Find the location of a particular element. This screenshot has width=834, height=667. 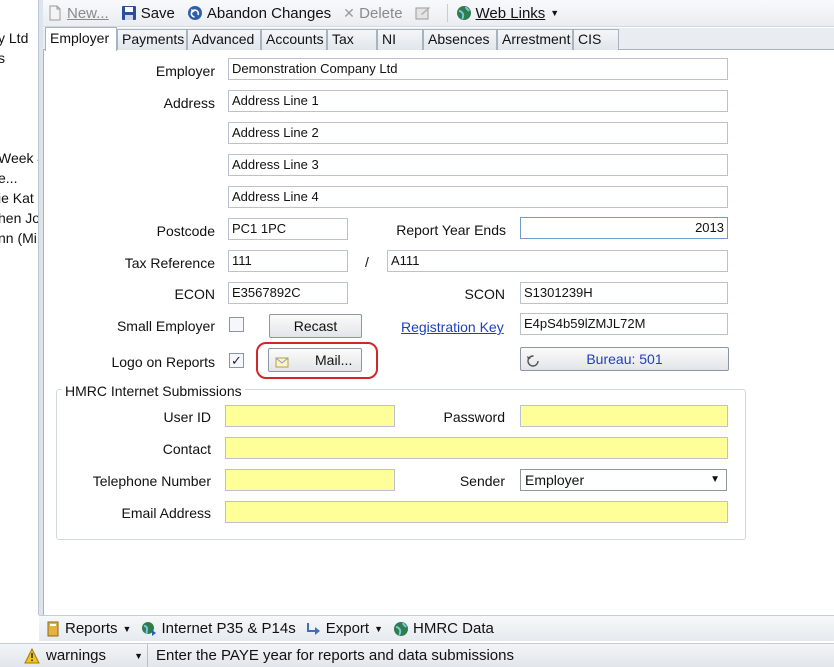

internet-label: Internet P35 & P14s is located at coordinates (228, 628).